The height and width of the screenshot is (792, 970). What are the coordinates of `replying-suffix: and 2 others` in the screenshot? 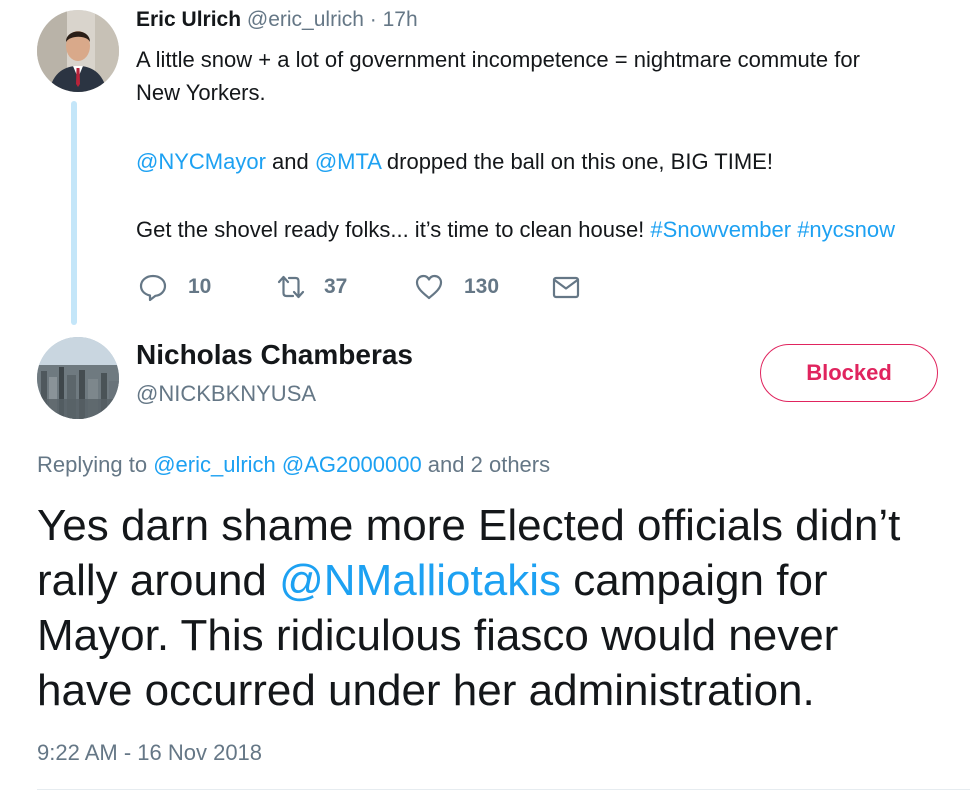 It's located at (486, 464).